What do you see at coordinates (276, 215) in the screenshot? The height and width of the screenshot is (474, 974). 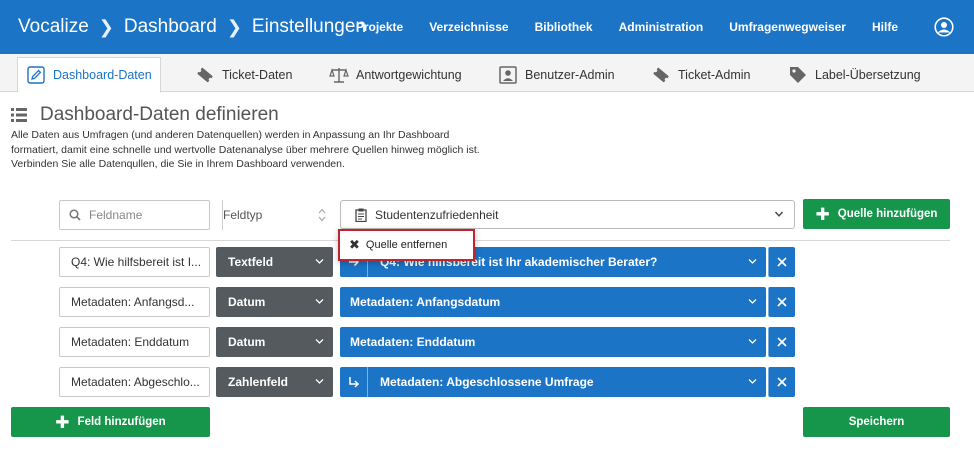 I see `field-type-sort: Feldtyp` at bounding box center [276, 215].